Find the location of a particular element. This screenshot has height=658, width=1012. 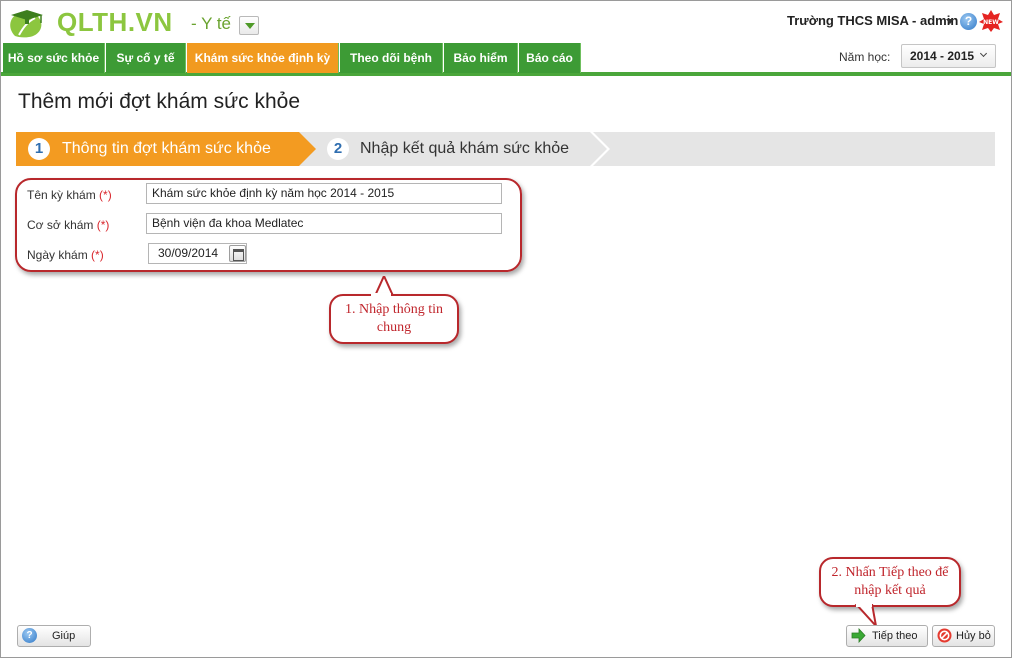

step-number: 2 is located at coordinates (338, 149).